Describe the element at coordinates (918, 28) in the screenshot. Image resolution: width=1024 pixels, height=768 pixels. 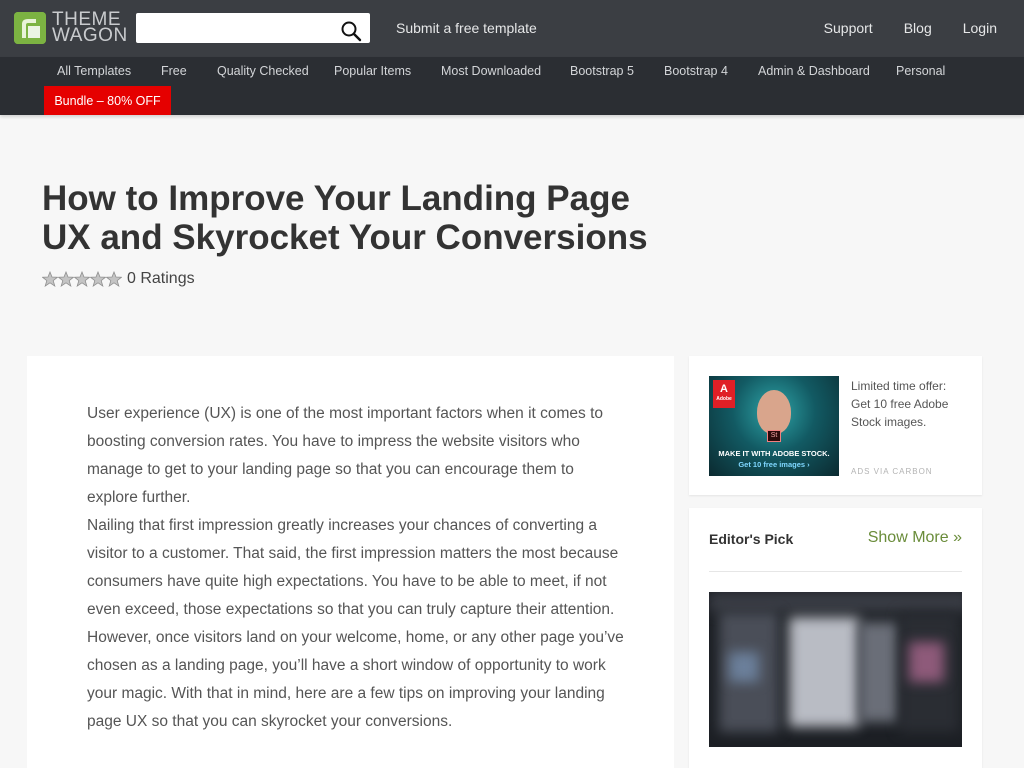
I see `blog-link: Blog` at that location.